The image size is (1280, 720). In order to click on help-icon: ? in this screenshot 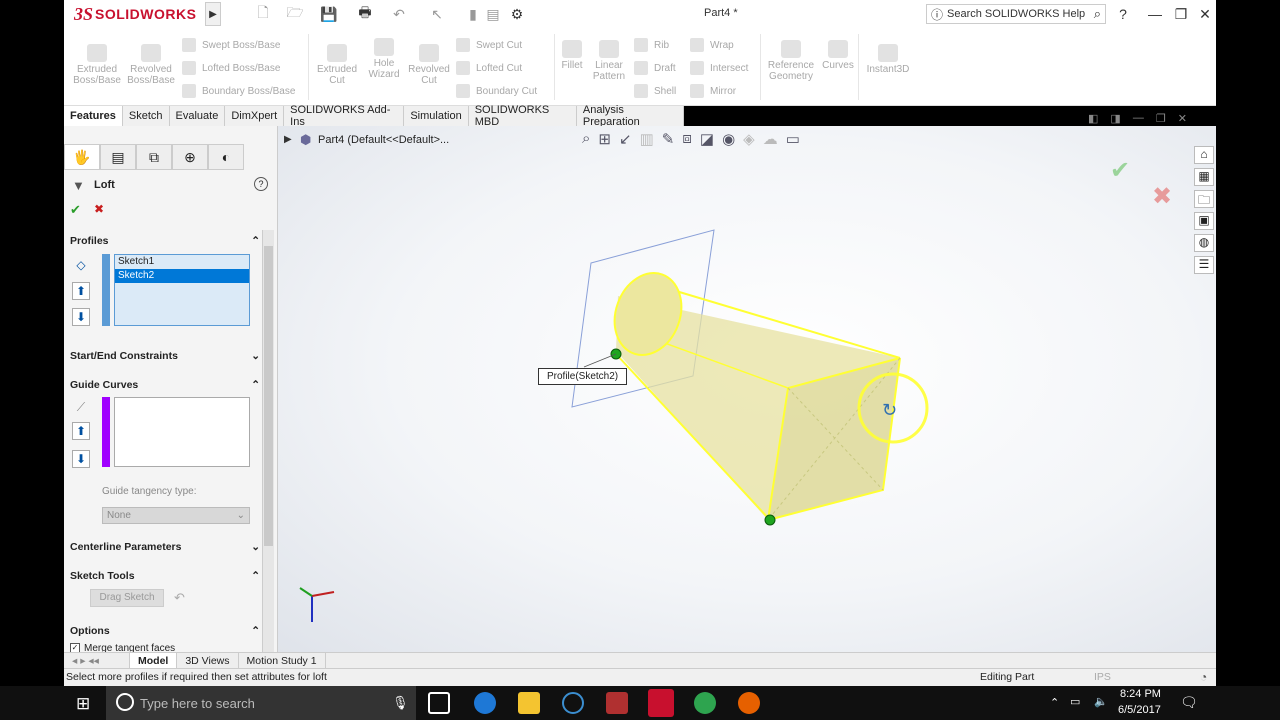, I will do `click(261, 184)`.